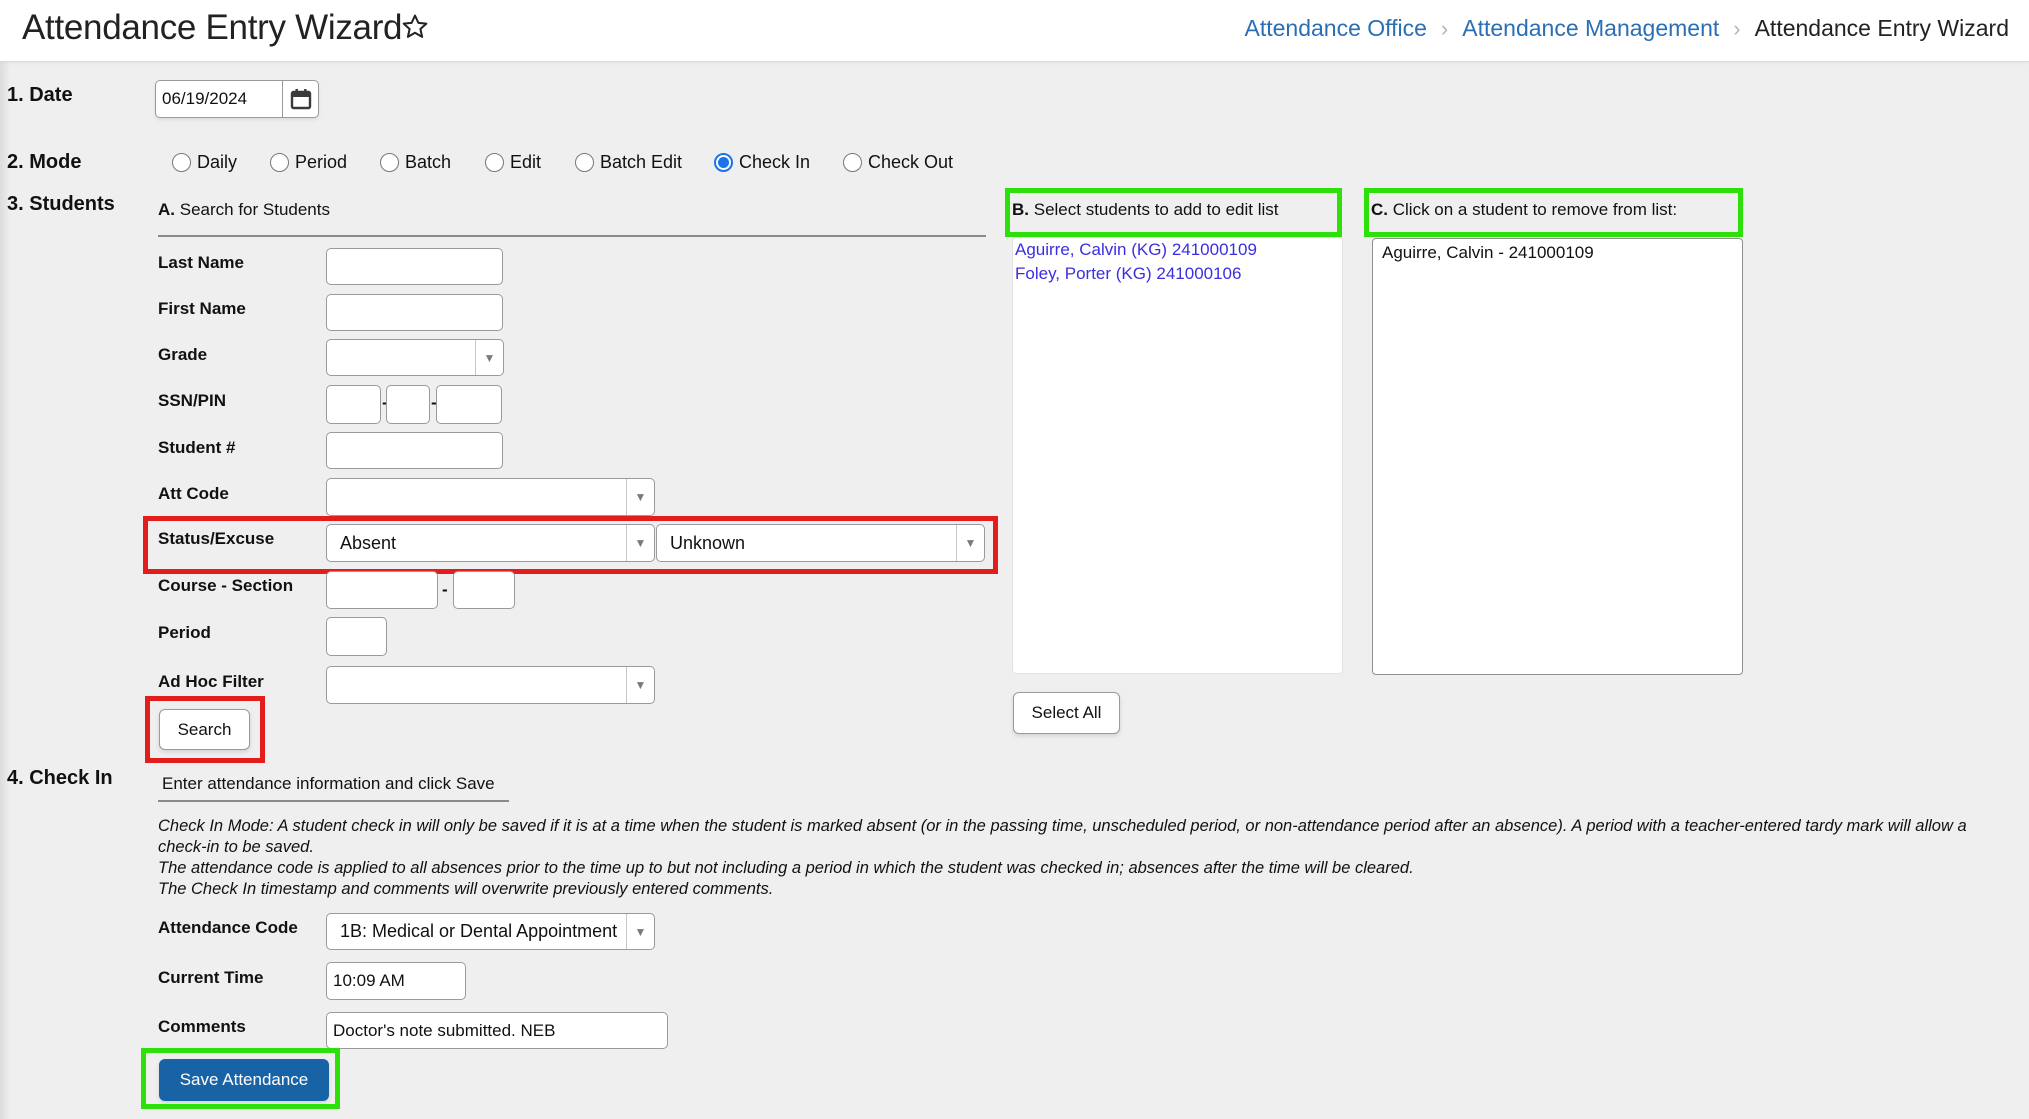 Image resolution: width=2029 pixels, height=1119 pixels. I want to click on calendar-button, so click(300, 99).